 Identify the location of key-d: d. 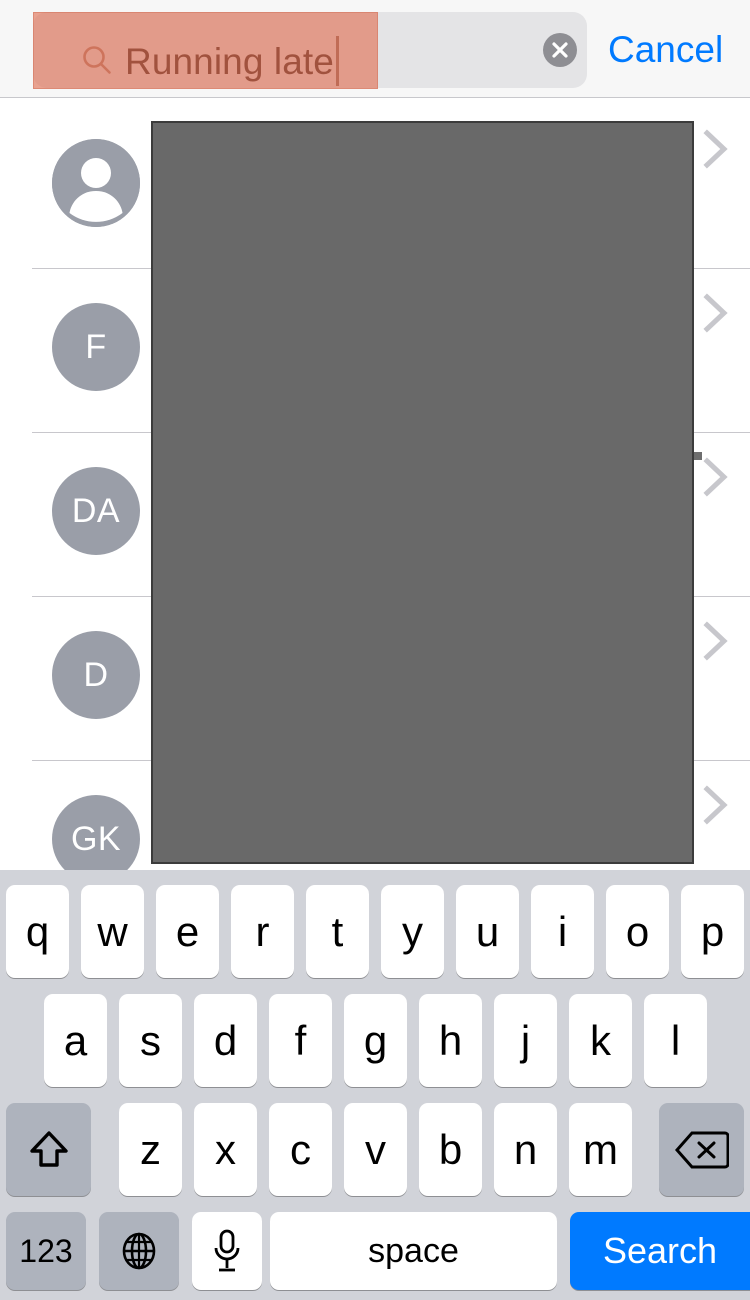
(225, 1040).